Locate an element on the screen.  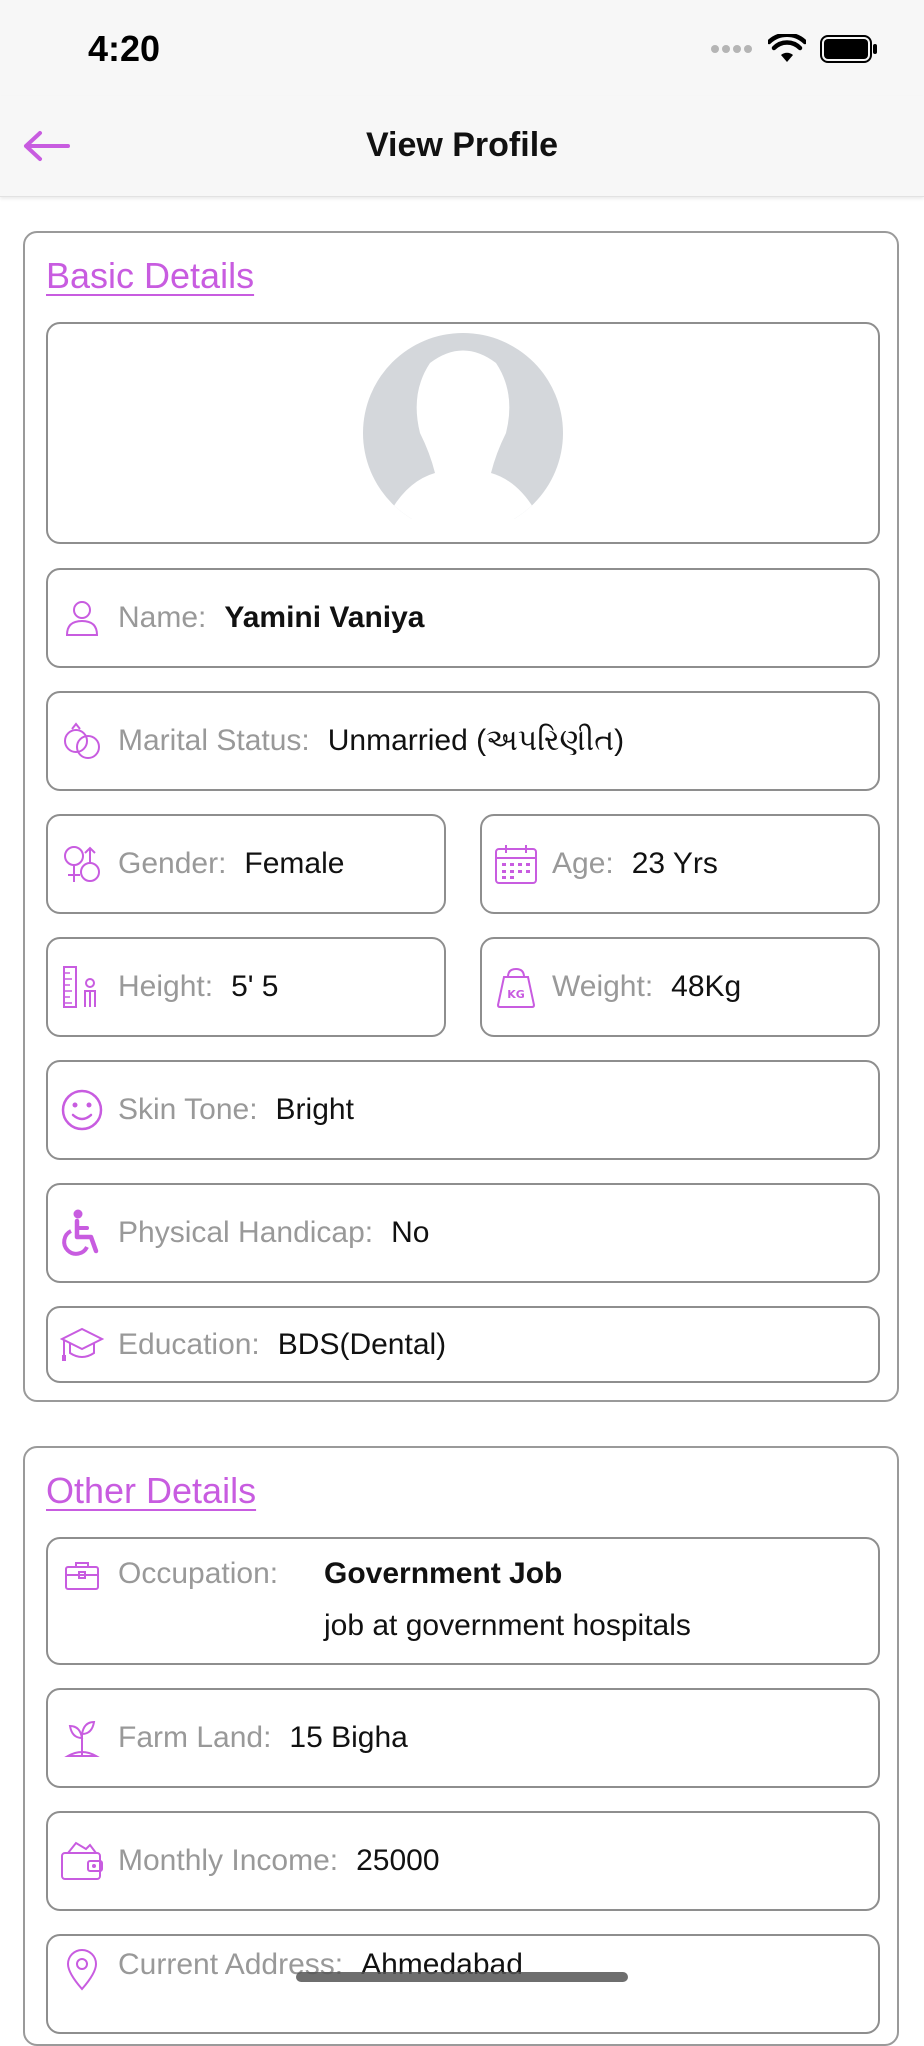
current-address-card: Current Address: Ahmedabad is located at coordinates (463, 1984).